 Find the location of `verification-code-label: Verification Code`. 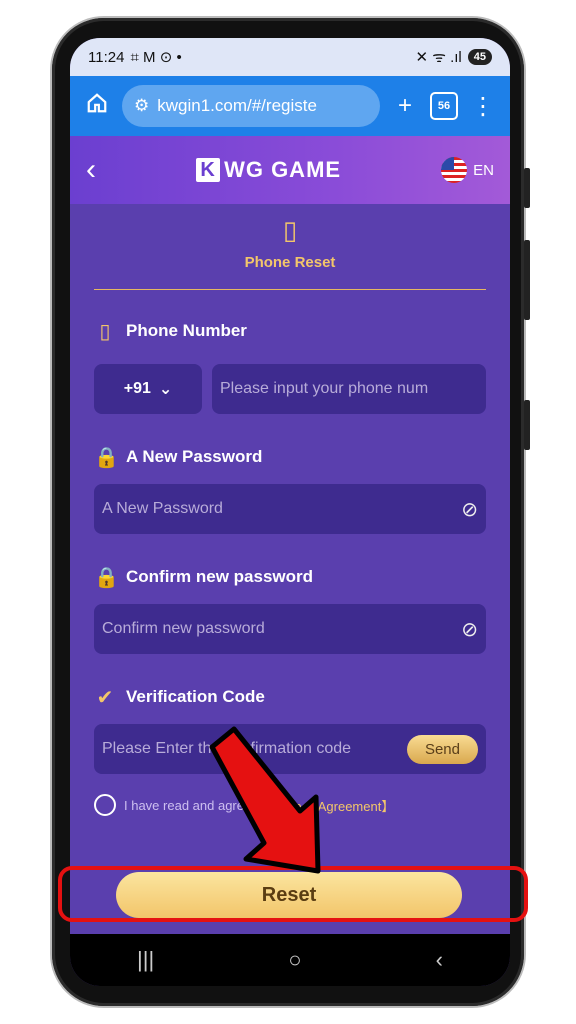

verification-code-label: Verification Code is located at coordinates (195, 696).